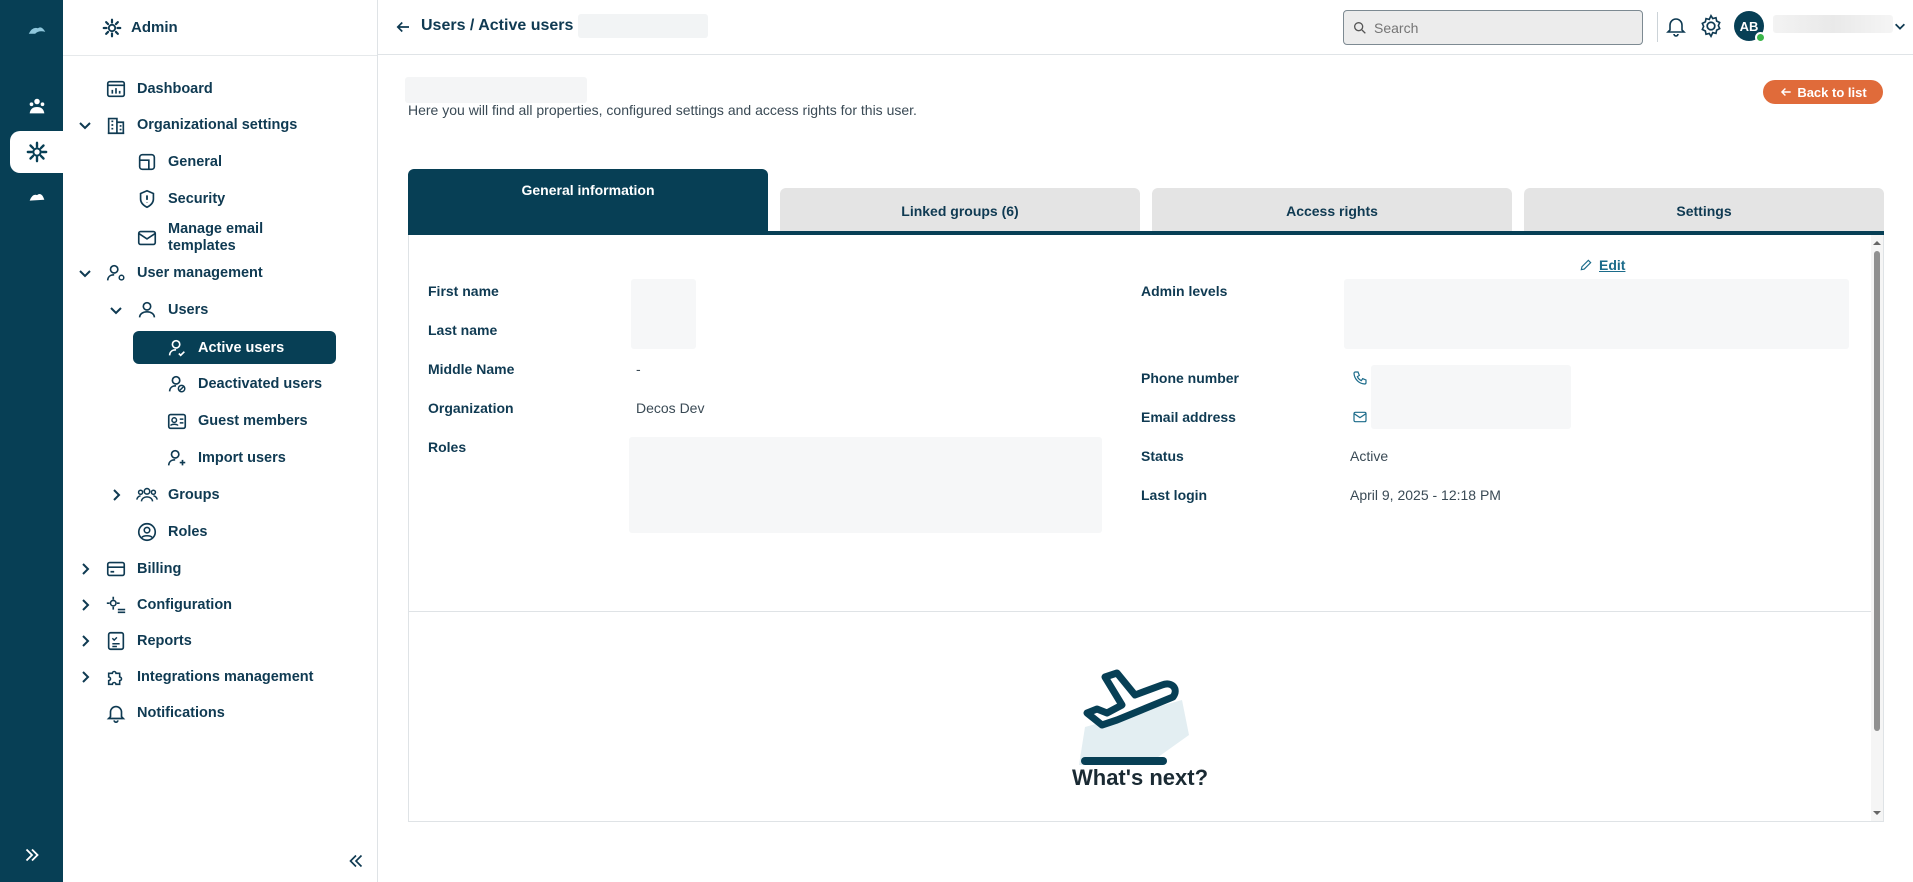  I want to click on airplane-illustration-icon, so click(1134, 717).